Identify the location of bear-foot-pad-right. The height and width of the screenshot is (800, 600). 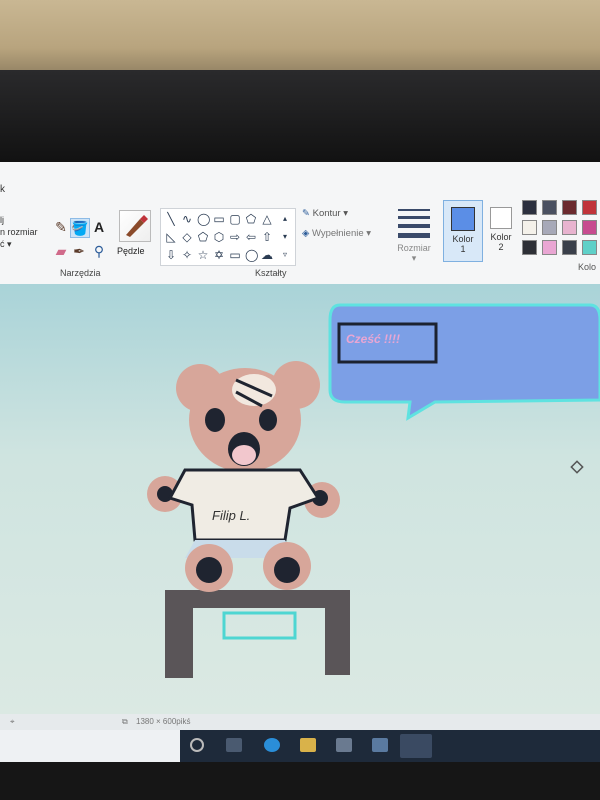
(287, 570).